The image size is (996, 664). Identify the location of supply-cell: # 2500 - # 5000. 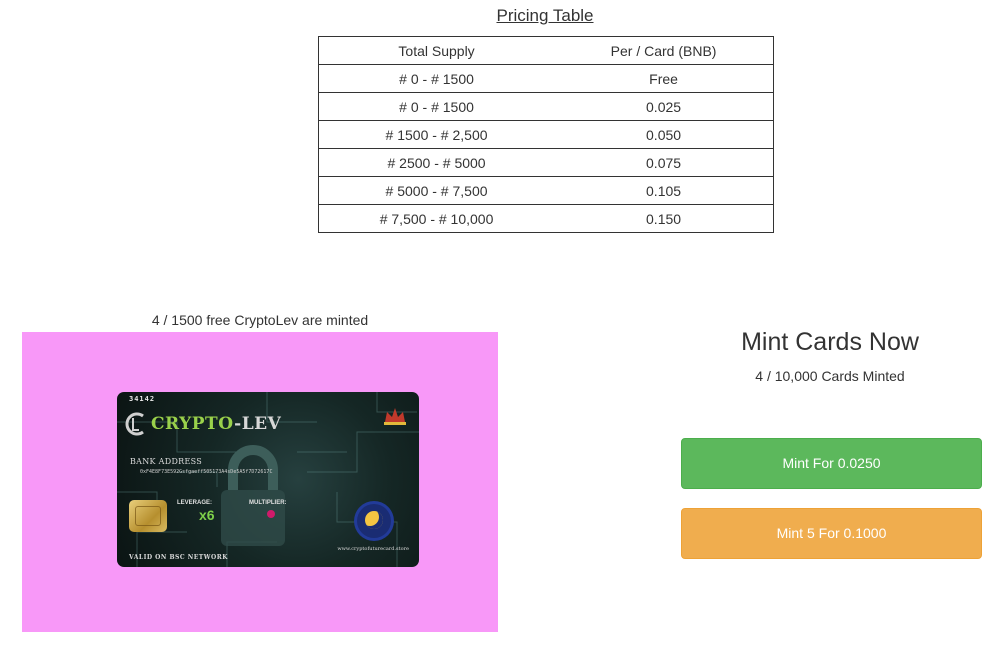
(436, 162).